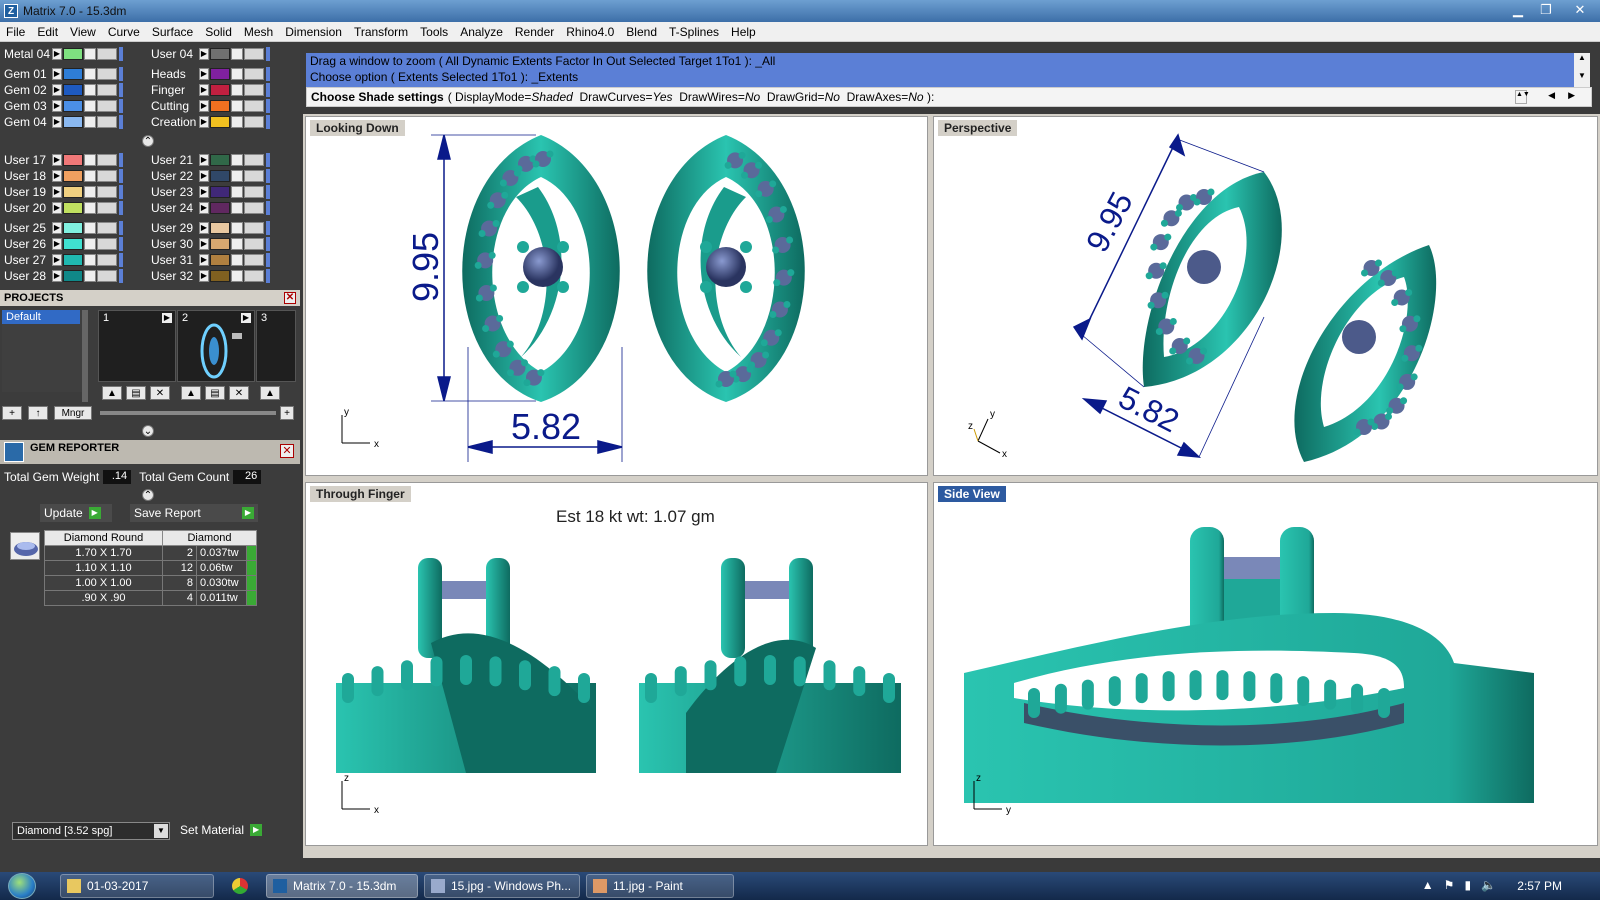 Image resolution: width=1600 pixels, height=900 pixels. I want to click on layer-row: User 28 ▶, so click(61, 276).